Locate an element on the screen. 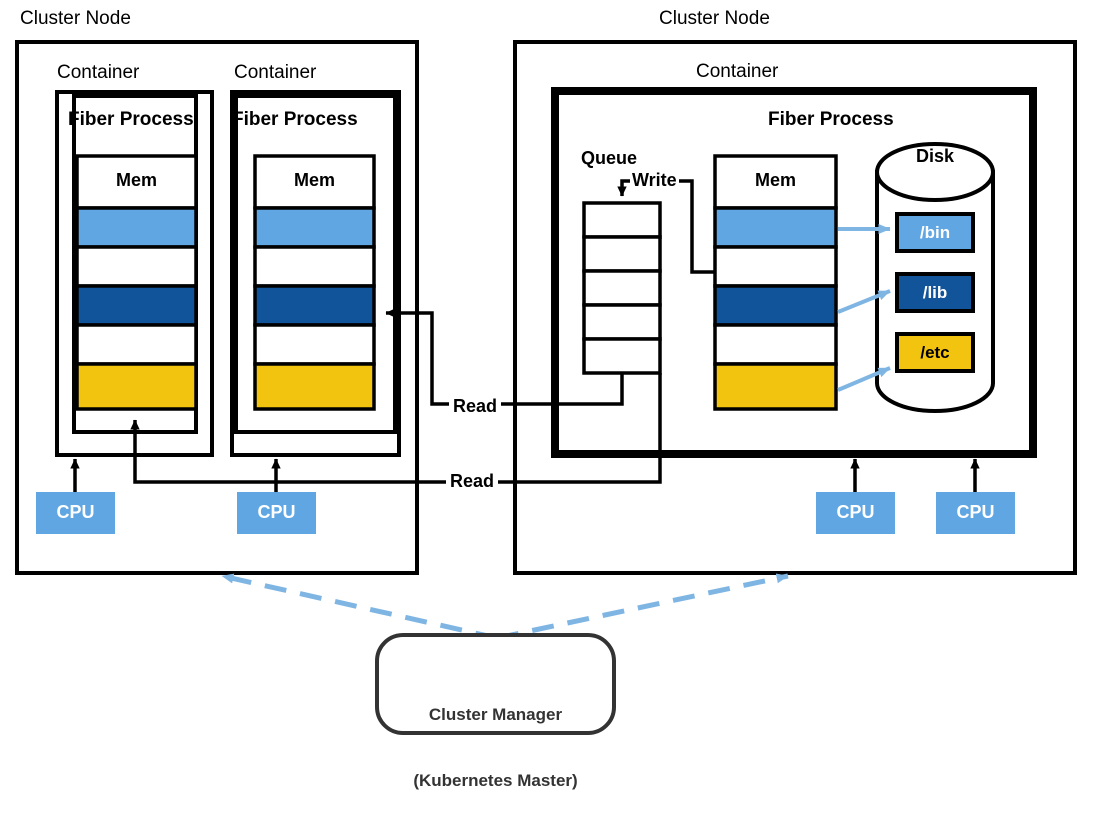 This screenshot has width=1097, height=836. disk-partition-label-bin: /bin is located at coordinates (935, 232).